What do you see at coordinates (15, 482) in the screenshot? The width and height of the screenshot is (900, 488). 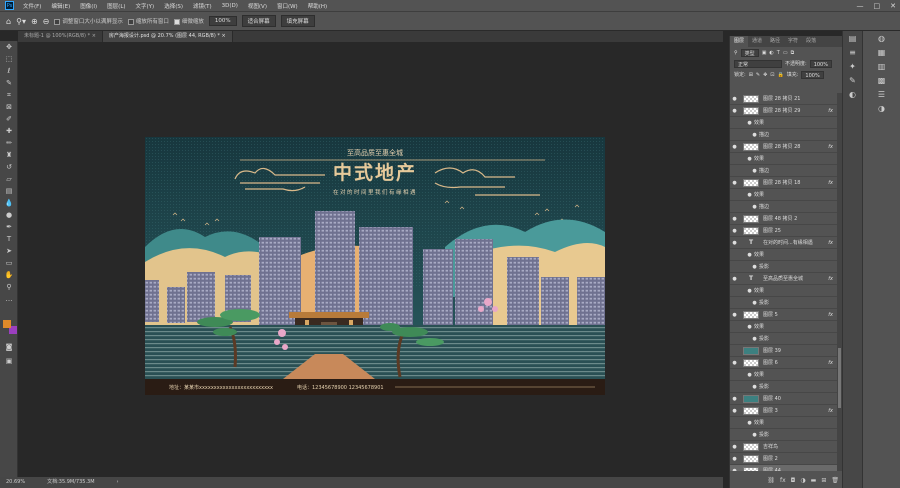 I see `zoom-readout: 20.69%` at bounding box center [15, 482].